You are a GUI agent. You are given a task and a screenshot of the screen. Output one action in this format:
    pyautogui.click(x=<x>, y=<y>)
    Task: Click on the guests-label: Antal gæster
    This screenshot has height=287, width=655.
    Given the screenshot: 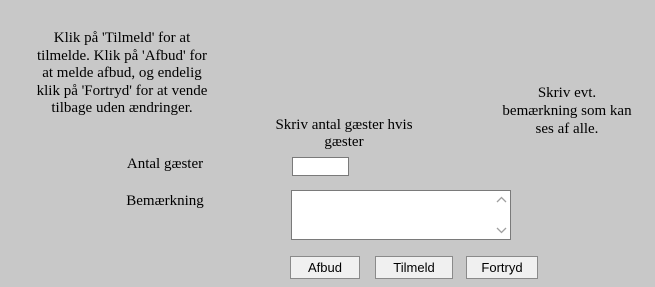 What is the action you would take?
    pyautogui.click(x=165, y=164)
    